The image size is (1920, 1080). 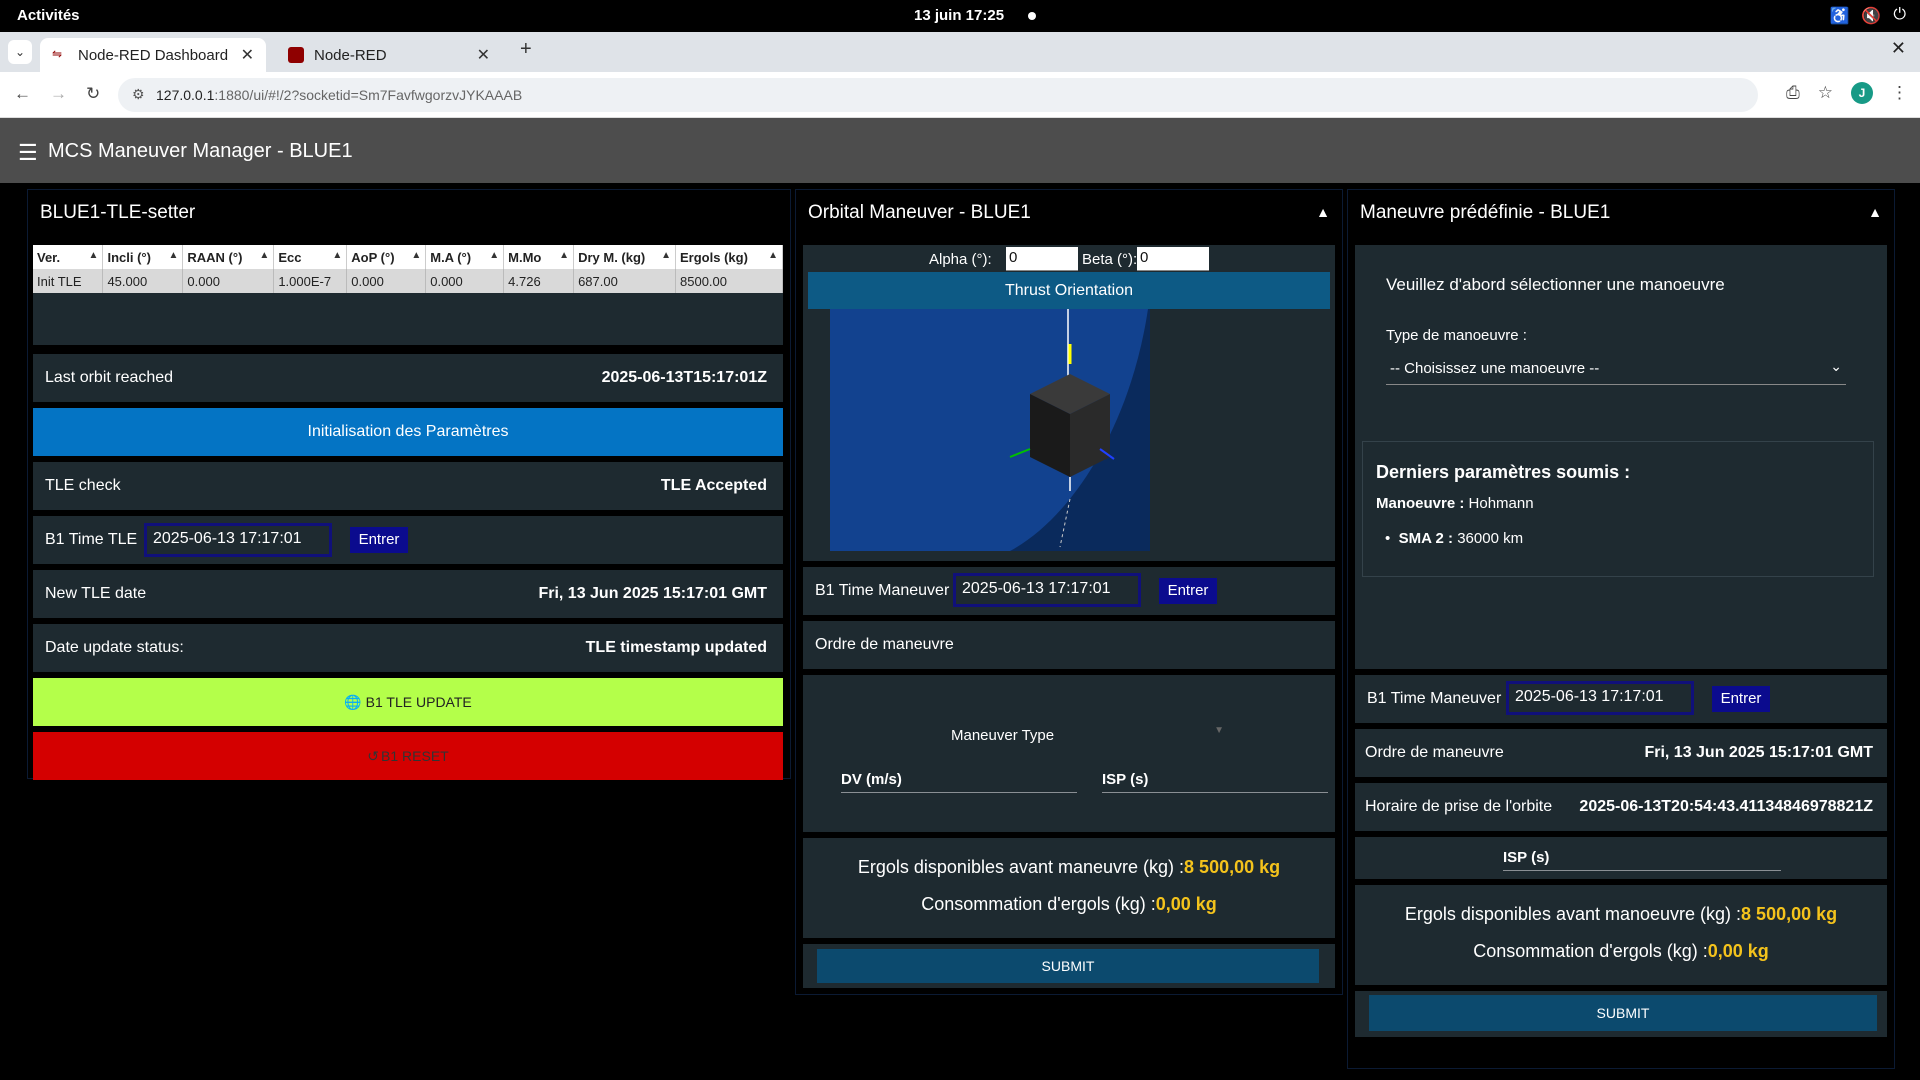 I want to click on table-cell: 8500.00, so click(x=729, y=281).